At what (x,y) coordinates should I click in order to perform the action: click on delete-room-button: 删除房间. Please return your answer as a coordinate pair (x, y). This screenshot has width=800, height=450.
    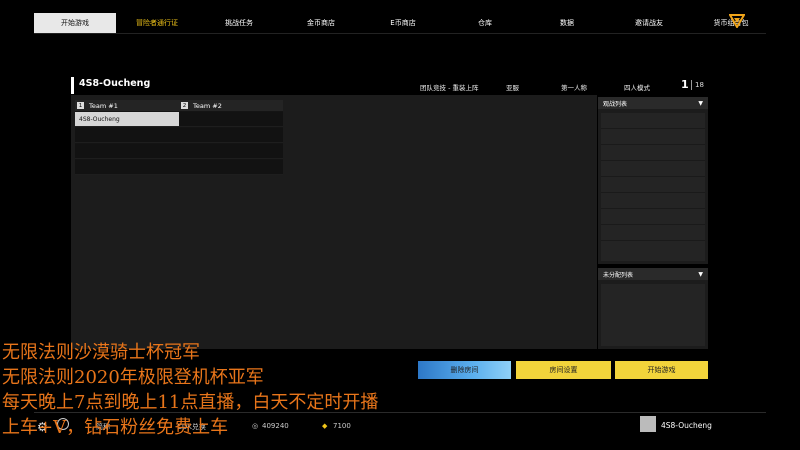
    Looking at the image, I should click on (464, 370).